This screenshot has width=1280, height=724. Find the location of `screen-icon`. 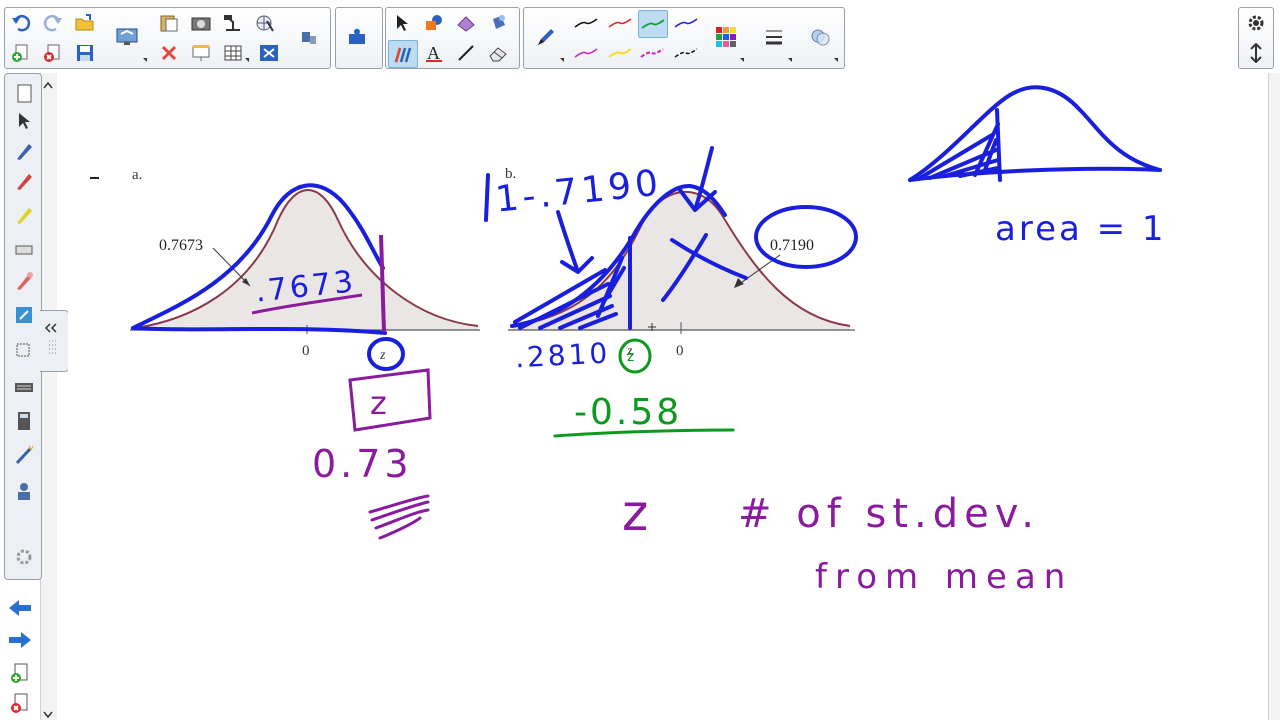

screen-icon is located at coordinates (201, 53).